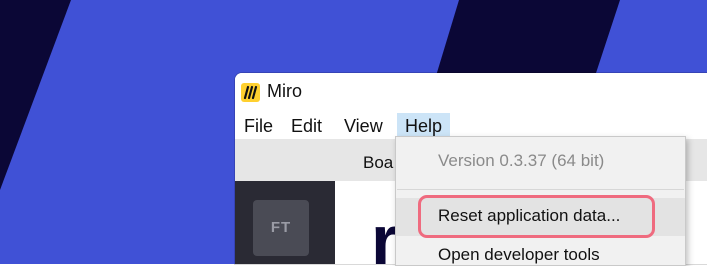  I want to click on open-developer-tools-item: Open developer tools, so click(519, 255).